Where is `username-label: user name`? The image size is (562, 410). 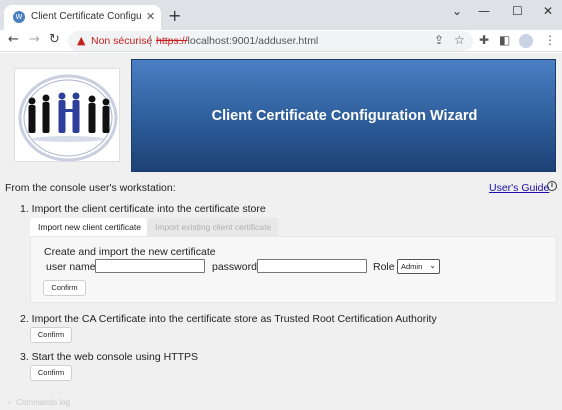
username-label: user name is located at coordinates (71, 267).